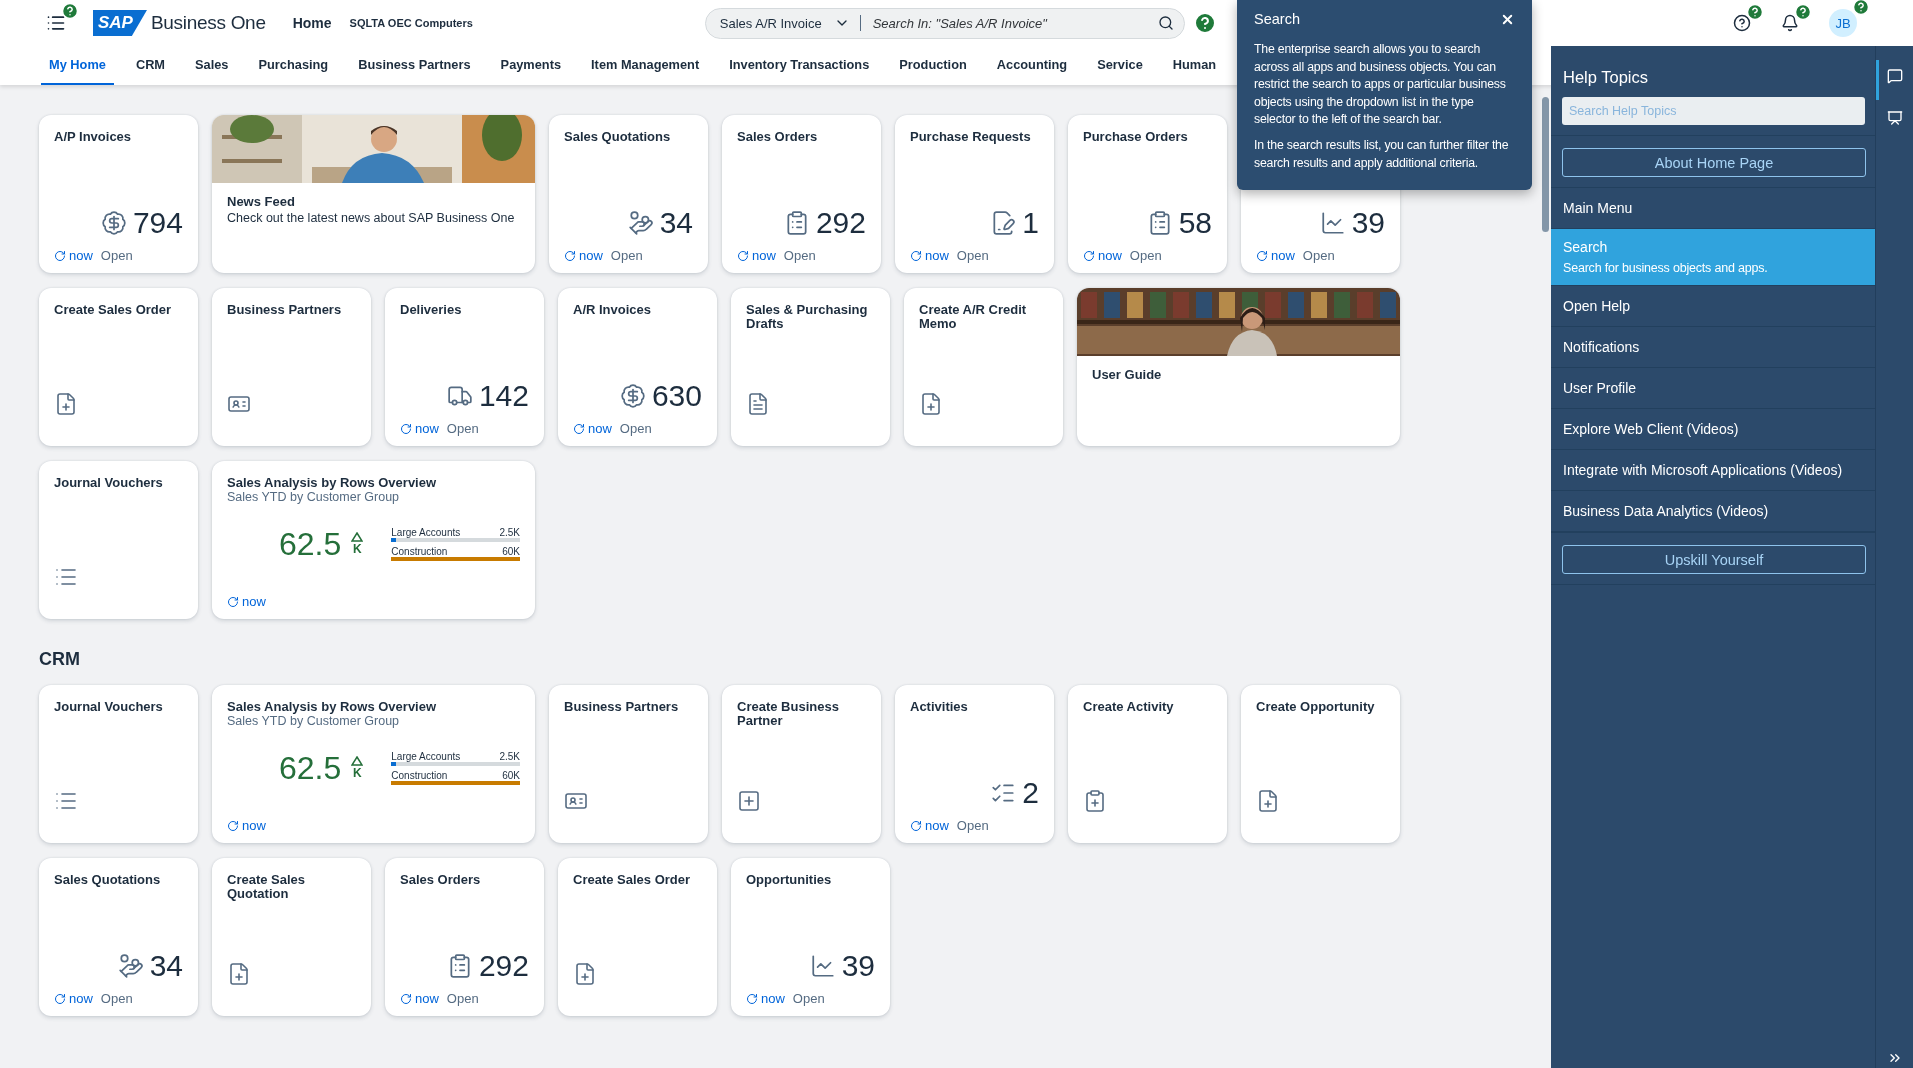  I want to click on logo: SAP, so click(120, 23).